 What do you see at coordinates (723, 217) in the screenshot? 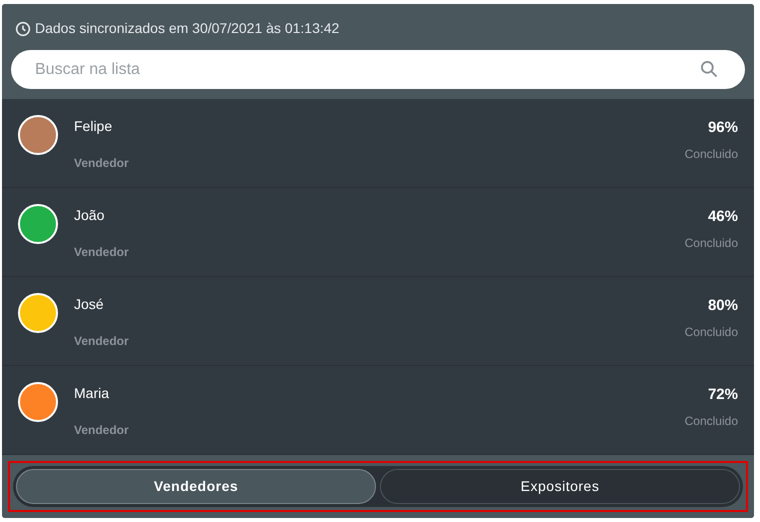
I see `completion-percent: 46%` at bounding box center [723, 217].